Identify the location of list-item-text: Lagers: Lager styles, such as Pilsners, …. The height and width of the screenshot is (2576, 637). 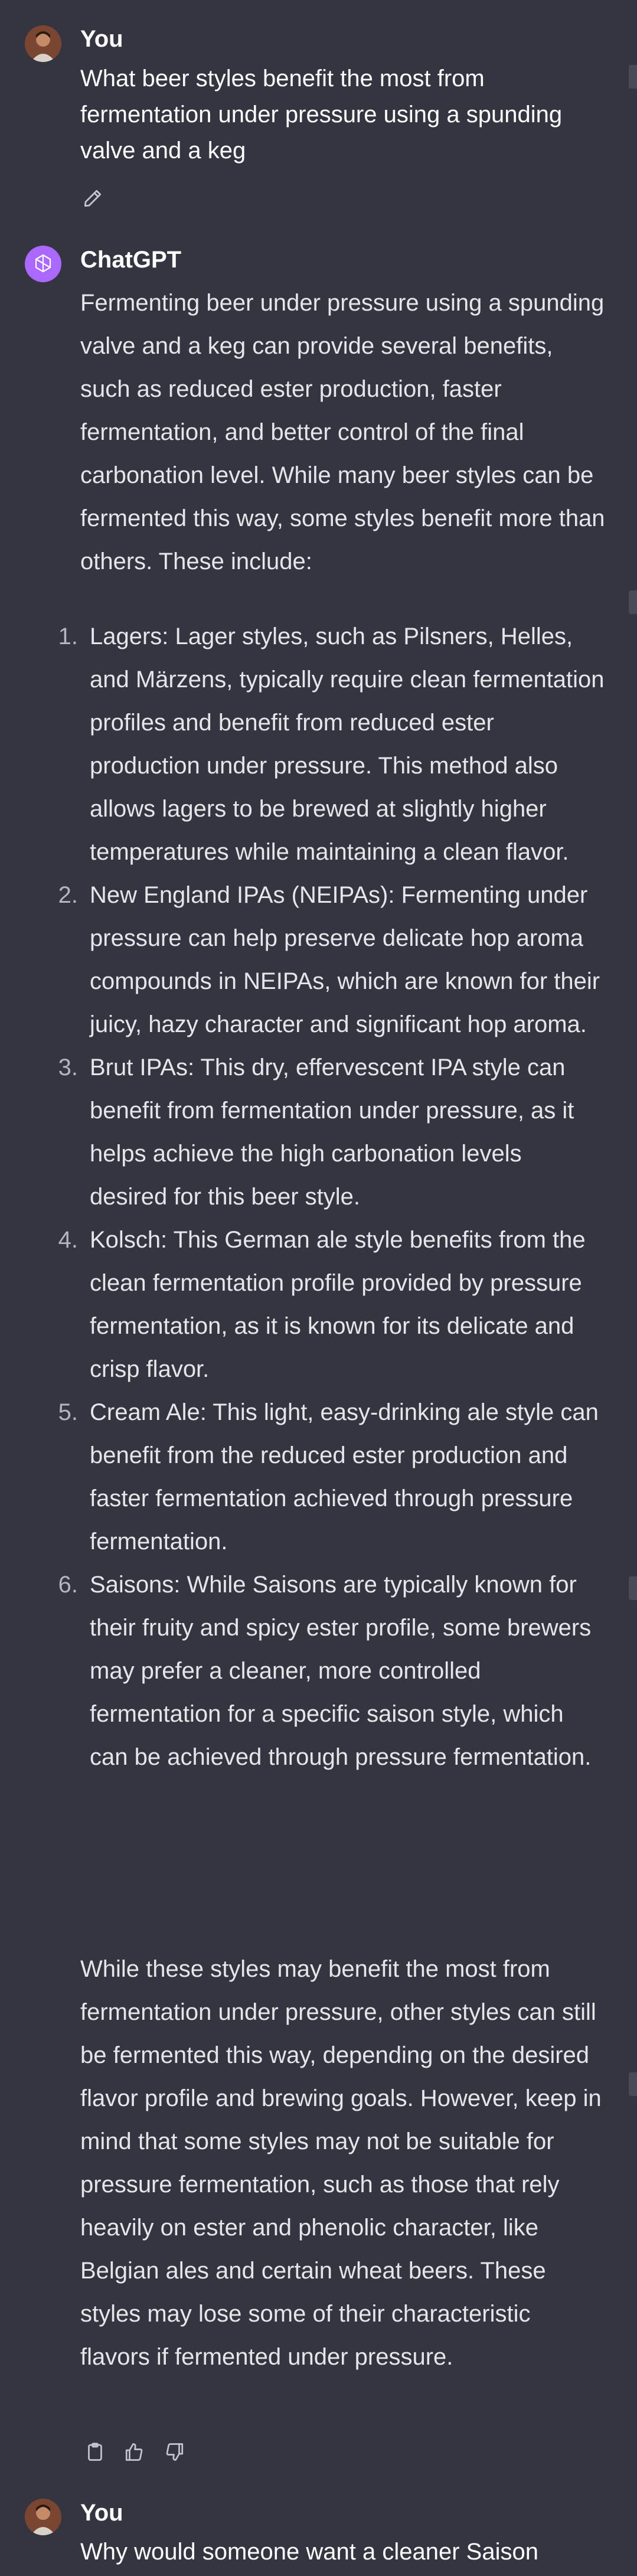
(348, 744).